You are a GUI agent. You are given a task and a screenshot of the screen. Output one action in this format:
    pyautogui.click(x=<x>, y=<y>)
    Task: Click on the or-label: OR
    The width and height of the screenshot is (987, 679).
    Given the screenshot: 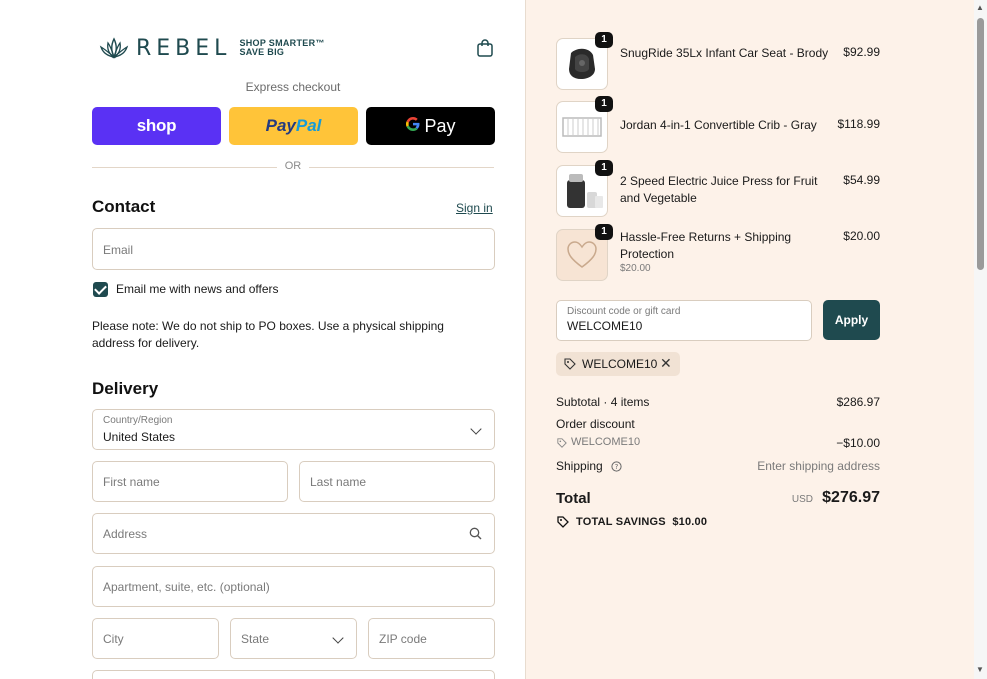 What is the action you would take?
    pyautogui.click(x=293, y=166)
    